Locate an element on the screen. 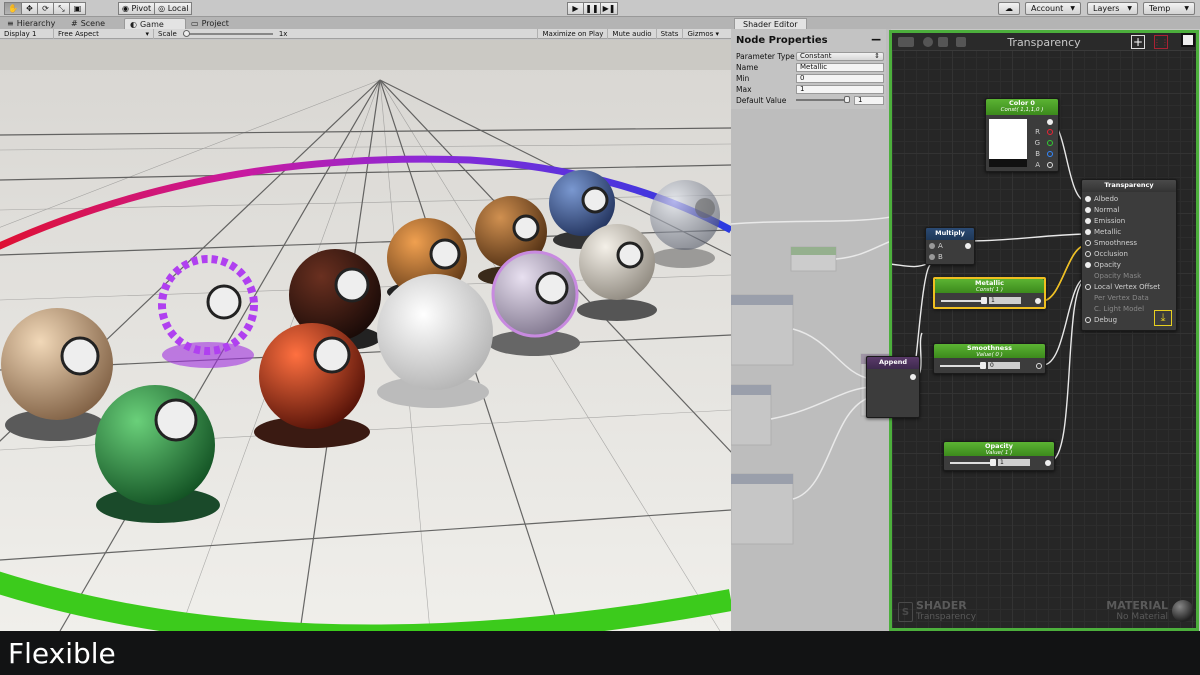 The height and width of the screenshot is (675, 1200). pause-icon: ❚❚ is located at coordinates (592, 8).